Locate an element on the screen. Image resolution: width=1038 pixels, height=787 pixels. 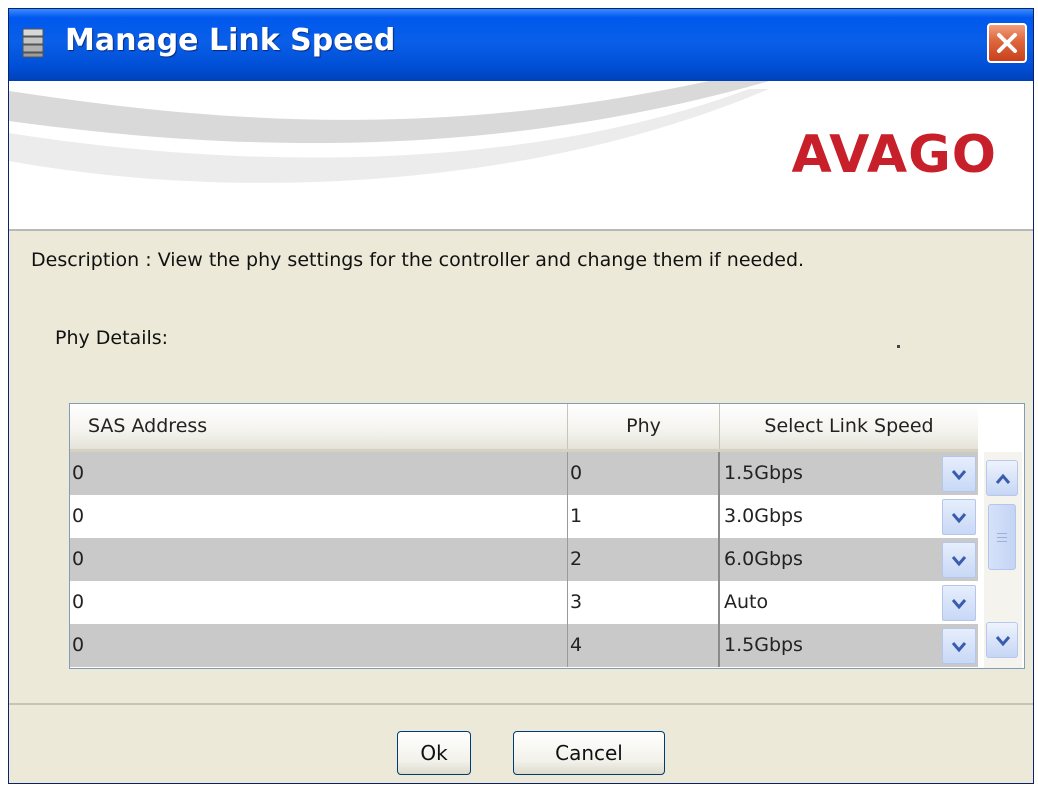
table-row: 0 3 Auto is located at coordinates (524, 602).